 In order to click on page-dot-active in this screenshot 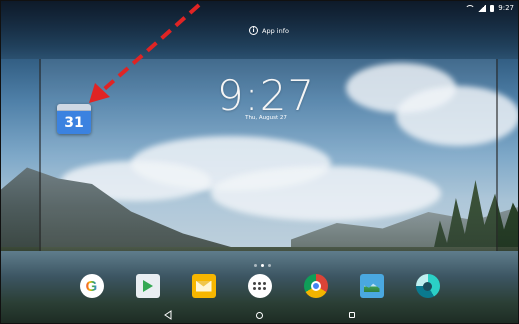, I will do `click(262, 265)`.